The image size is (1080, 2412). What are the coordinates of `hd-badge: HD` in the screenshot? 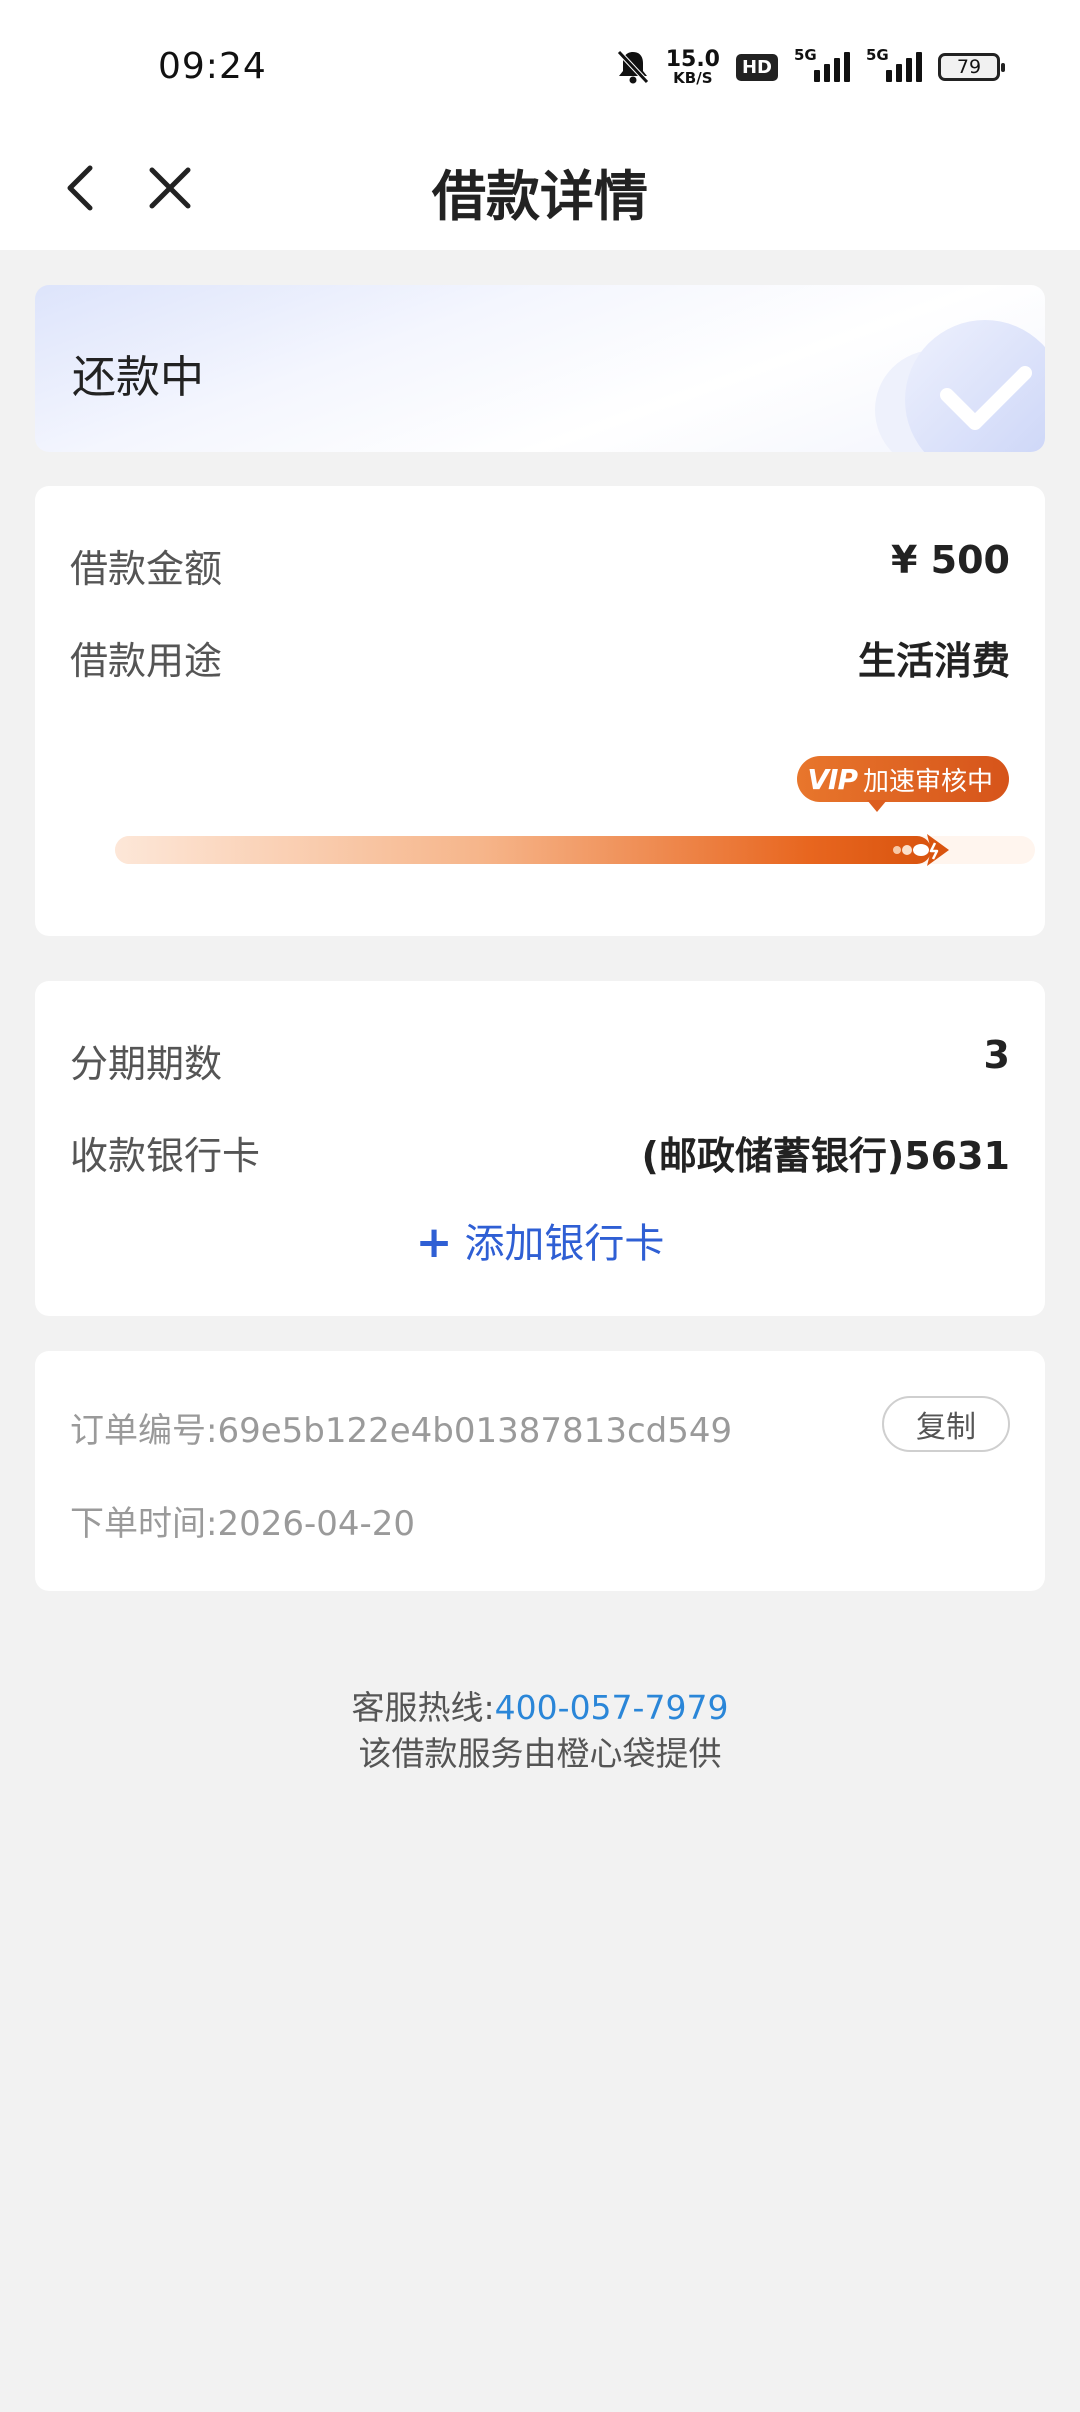 It's located at (756, 67).